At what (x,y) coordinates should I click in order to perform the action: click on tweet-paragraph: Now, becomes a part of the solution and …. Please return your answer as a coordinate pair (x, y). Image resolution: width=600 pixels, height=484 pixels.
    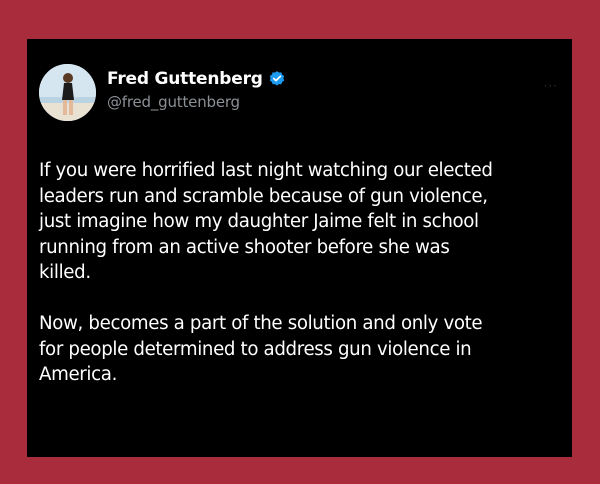
    Looking at the image, I should click on (294, 349).